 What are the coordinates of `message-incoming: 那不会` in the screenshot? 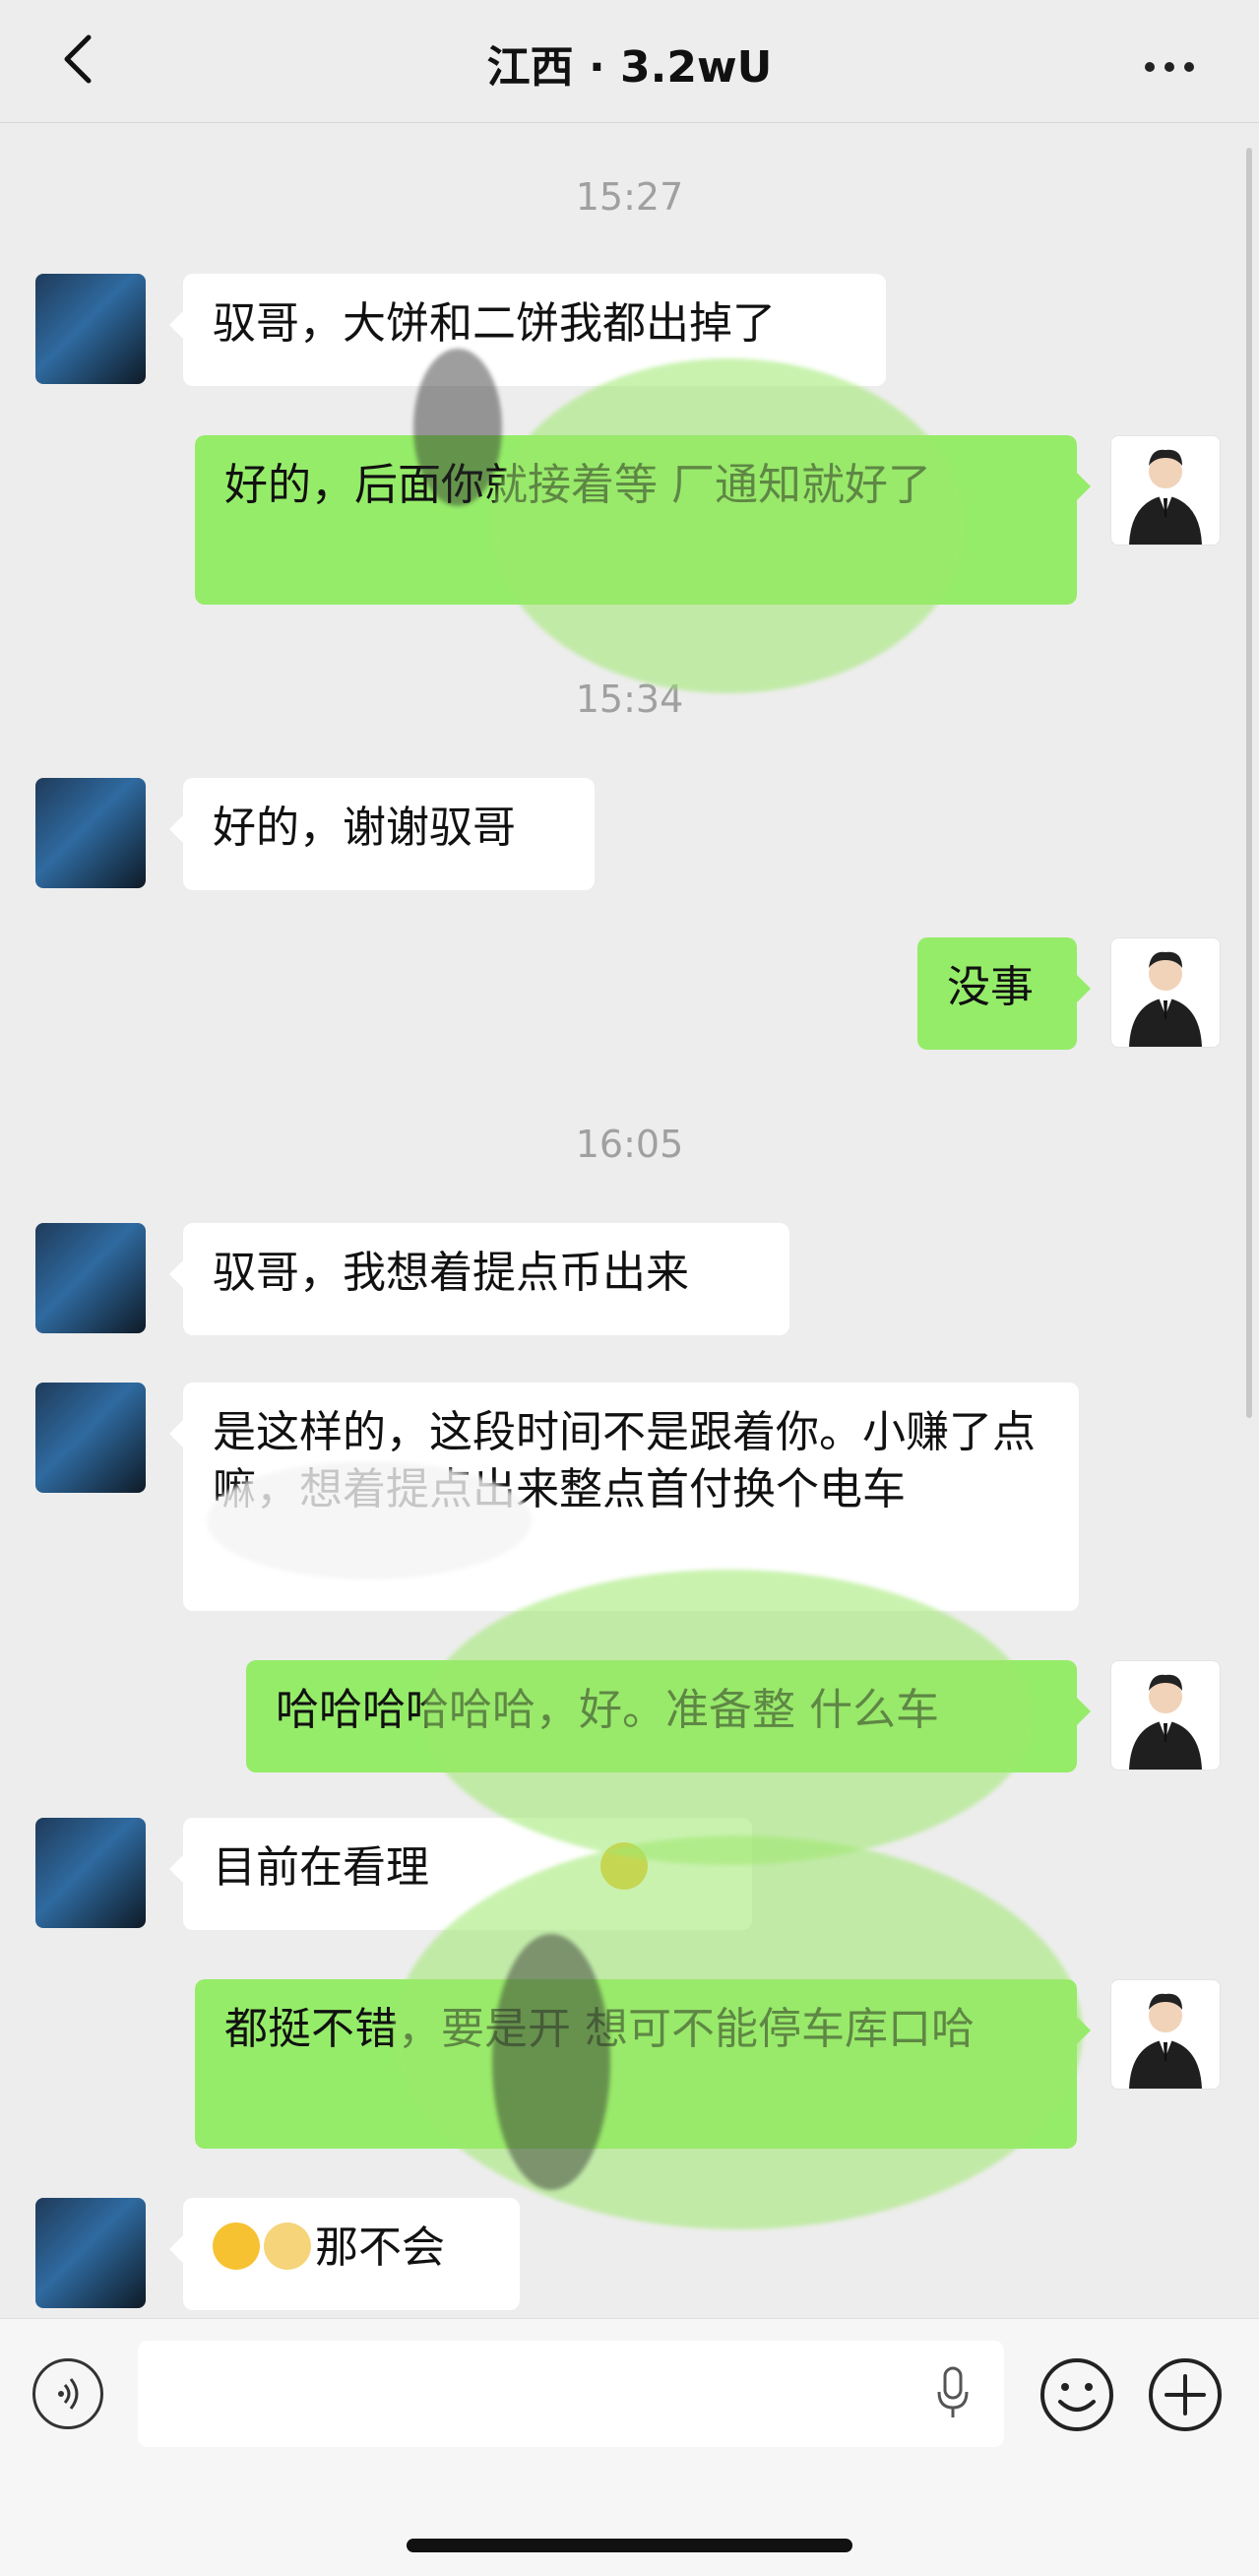 It's located at (344, 2254).